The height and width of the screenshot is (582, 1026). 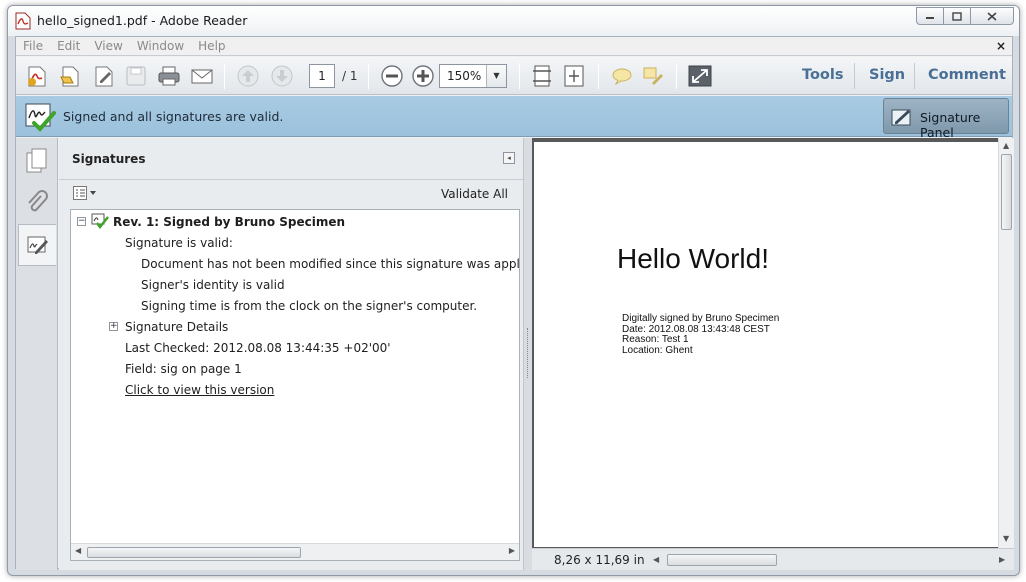 I want to click on signature-line-signer: Digitally signed by Bruno Specimen, so click(x=701, y=318).